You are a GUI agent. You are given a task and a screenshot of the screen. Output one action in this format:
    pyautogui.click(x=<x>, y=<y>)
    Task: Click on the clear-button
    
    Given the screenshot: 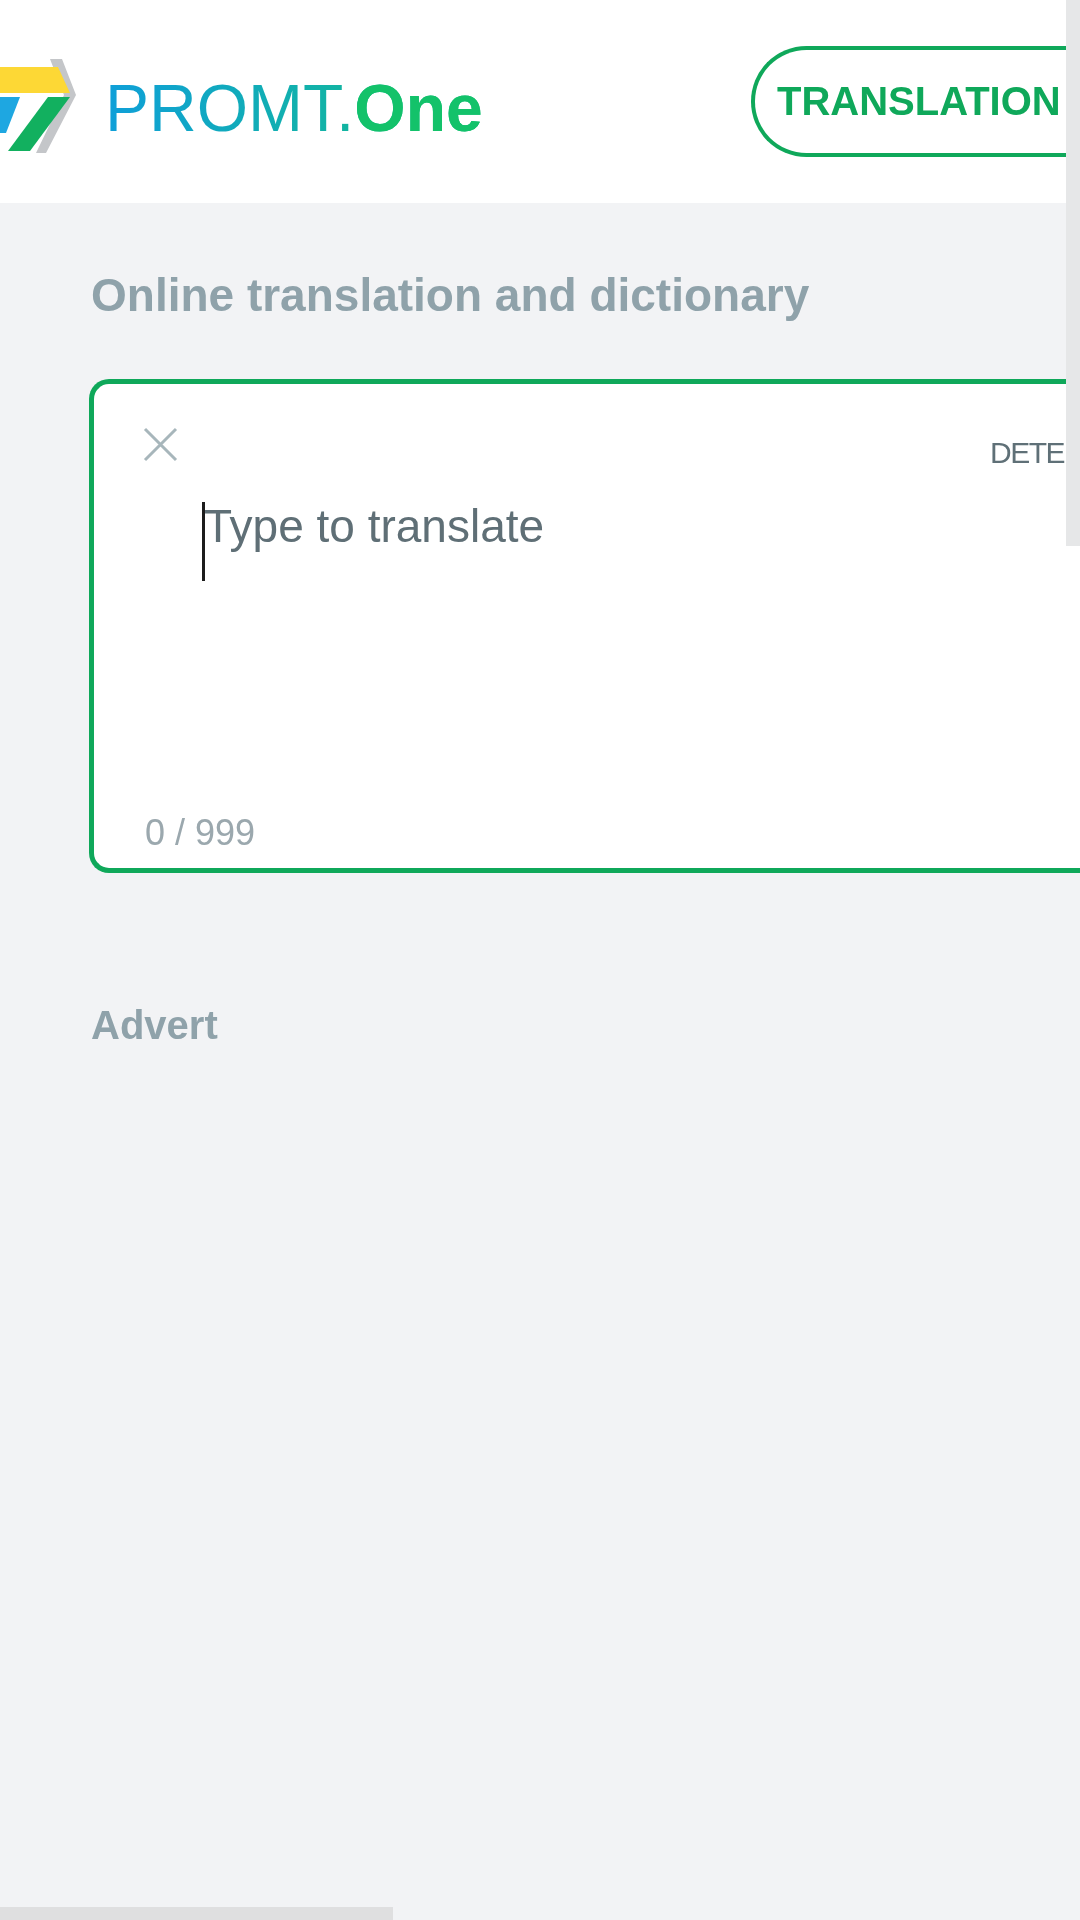 What is the action you would take?
    pyautogui.click(x=160, y=445)
    